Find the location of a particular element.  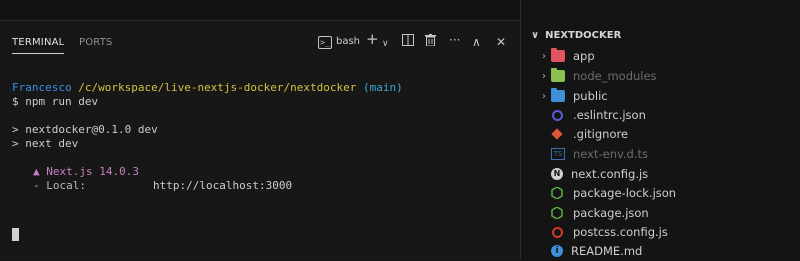

tree-file-gitignore: .gitignore is located at coordinates (660, 134).